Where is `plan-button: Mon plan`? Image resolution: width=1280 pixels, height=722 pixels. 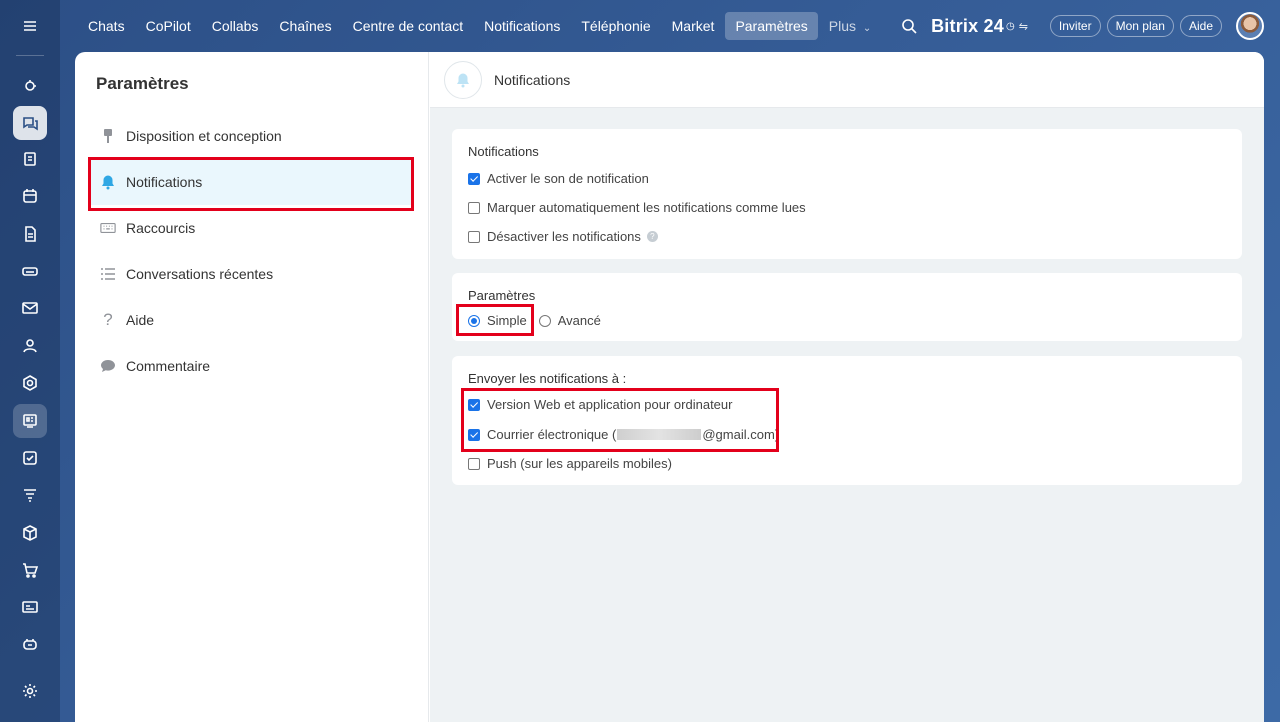
plan-button: Mon plan is located at coordinates (1140, 26).